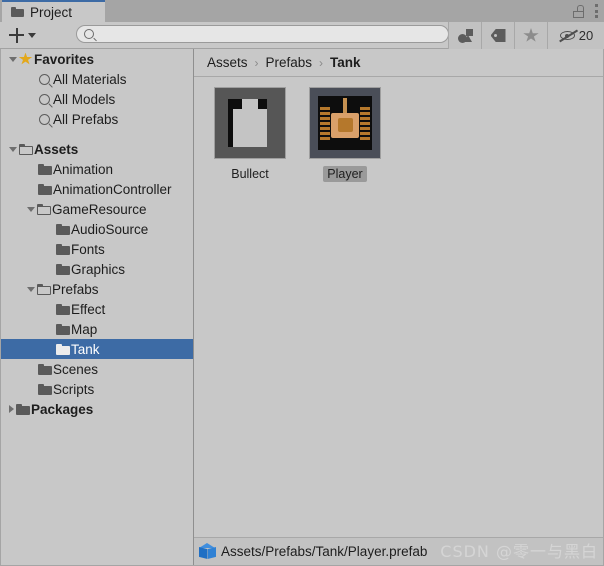  Describe the element at coordinates (585, 11) in the screenshot. I see `window-controls` at that location.